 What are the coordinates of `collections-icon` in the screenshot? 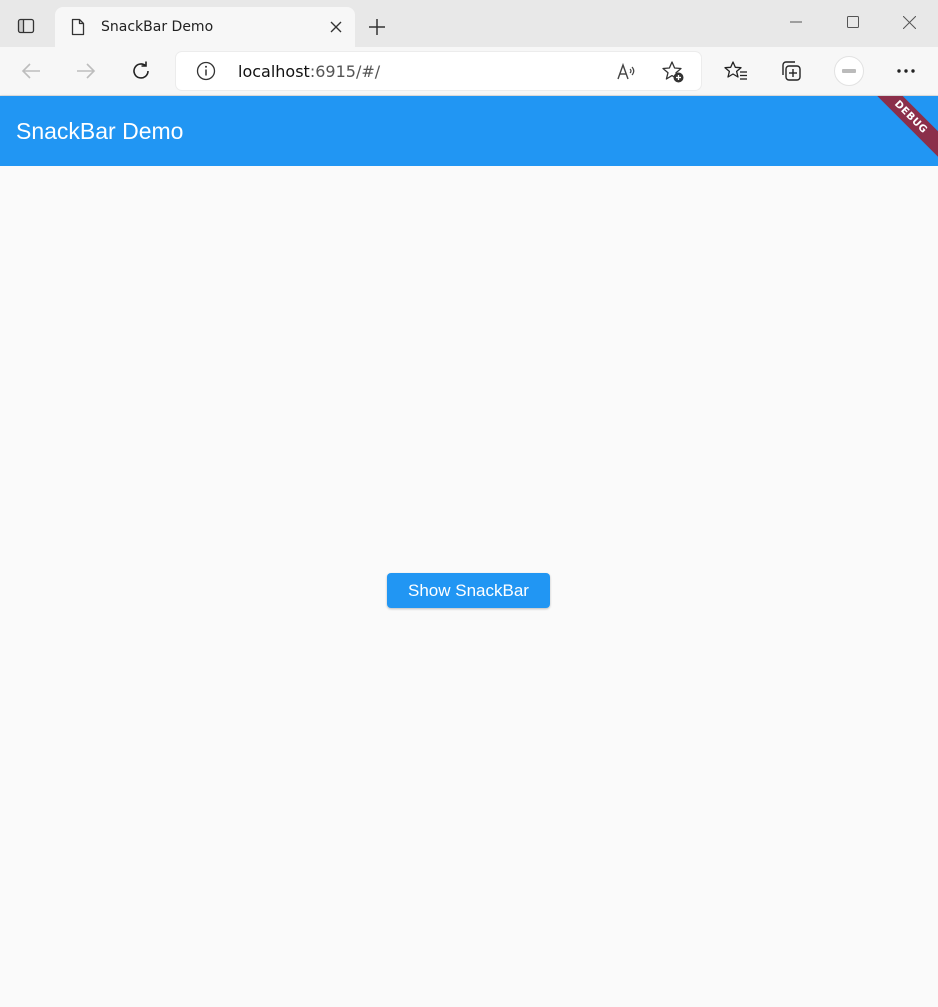 It's located at (791, 71).